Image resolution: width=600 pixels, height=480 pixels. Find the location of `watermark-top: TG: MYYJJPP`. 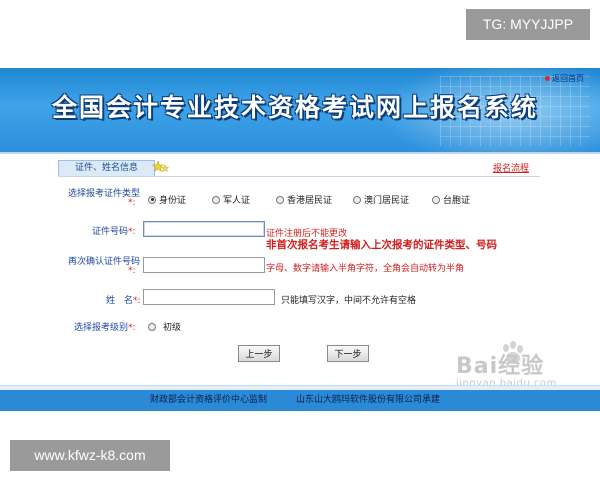

watermark-top: TG: MYYJJPP is located at coordinates (528, 24).